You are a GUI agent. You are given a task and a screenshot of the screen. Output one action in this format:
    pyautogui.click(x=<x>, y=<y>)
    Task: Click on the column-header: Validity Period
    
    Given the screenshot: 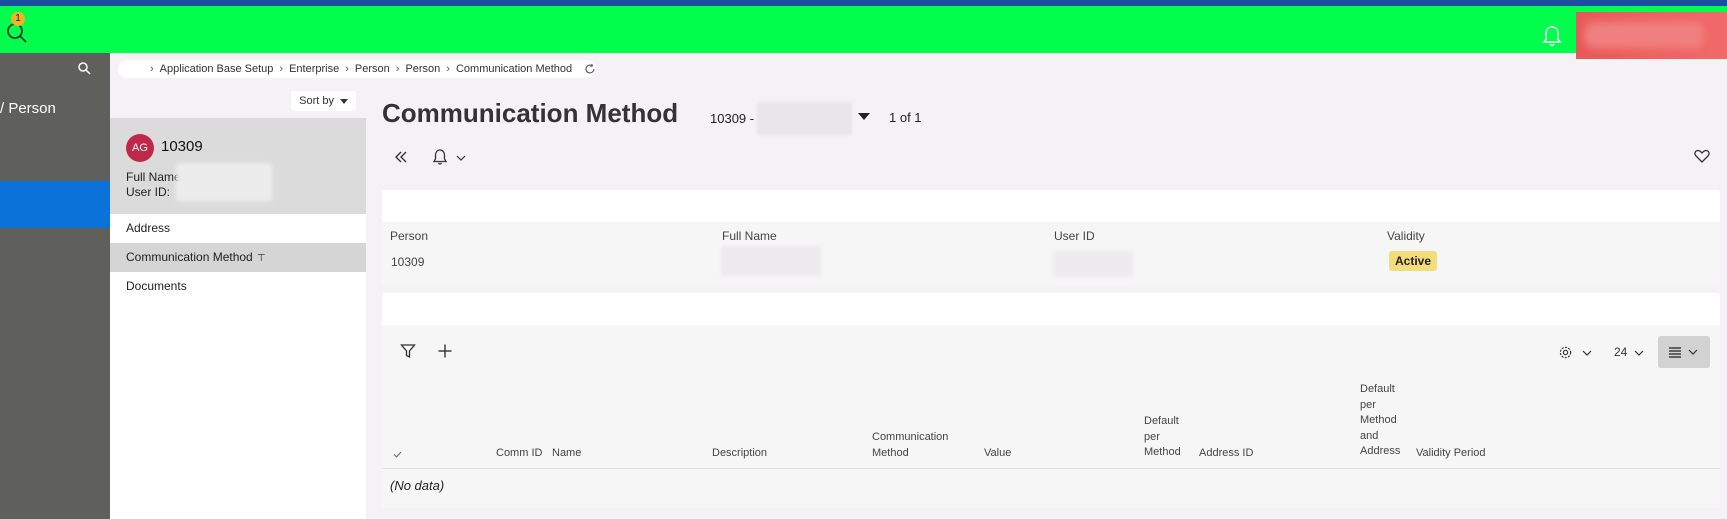 What is the action you would take?
    pyautogui.click(x=1451, y=454)
    